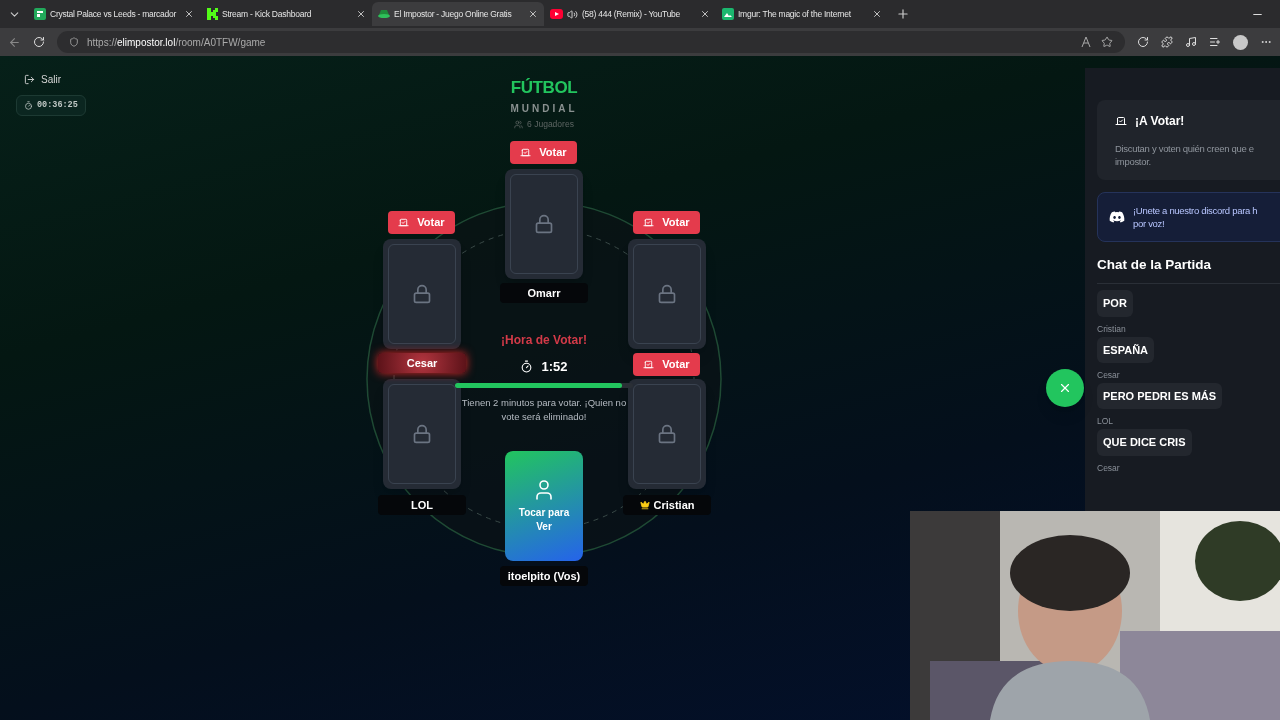 The image size is (1280, 720). Describe the element at coordinates (667, 504) in the screenshot. I see `player-name-label: Cristian` at that location.